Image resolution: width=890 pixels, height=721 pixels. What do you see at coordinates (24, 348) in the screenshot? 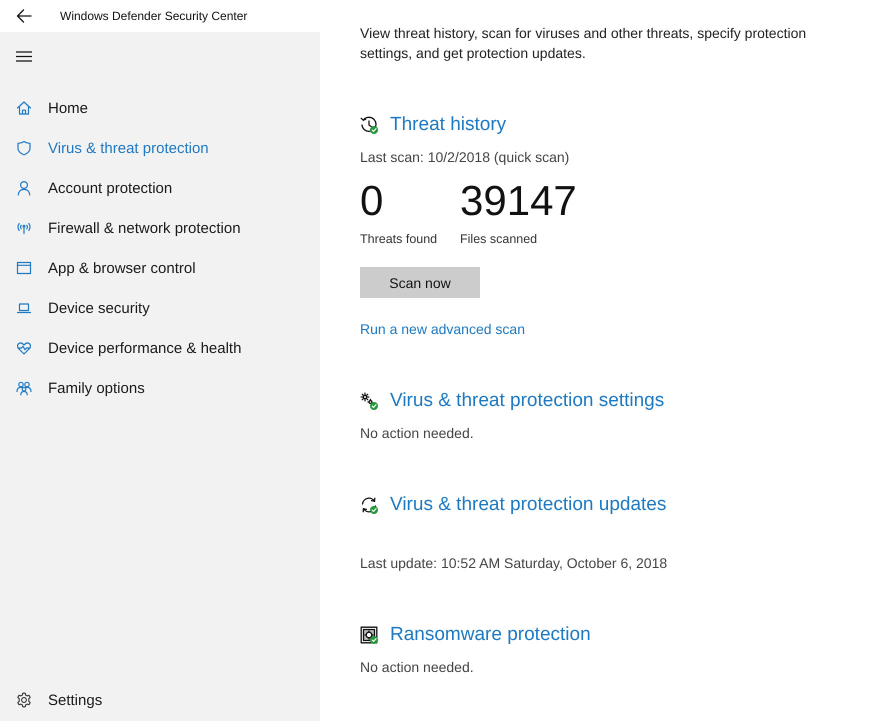
I see `heart-pulse-icon` at bounding box center [24, 348].